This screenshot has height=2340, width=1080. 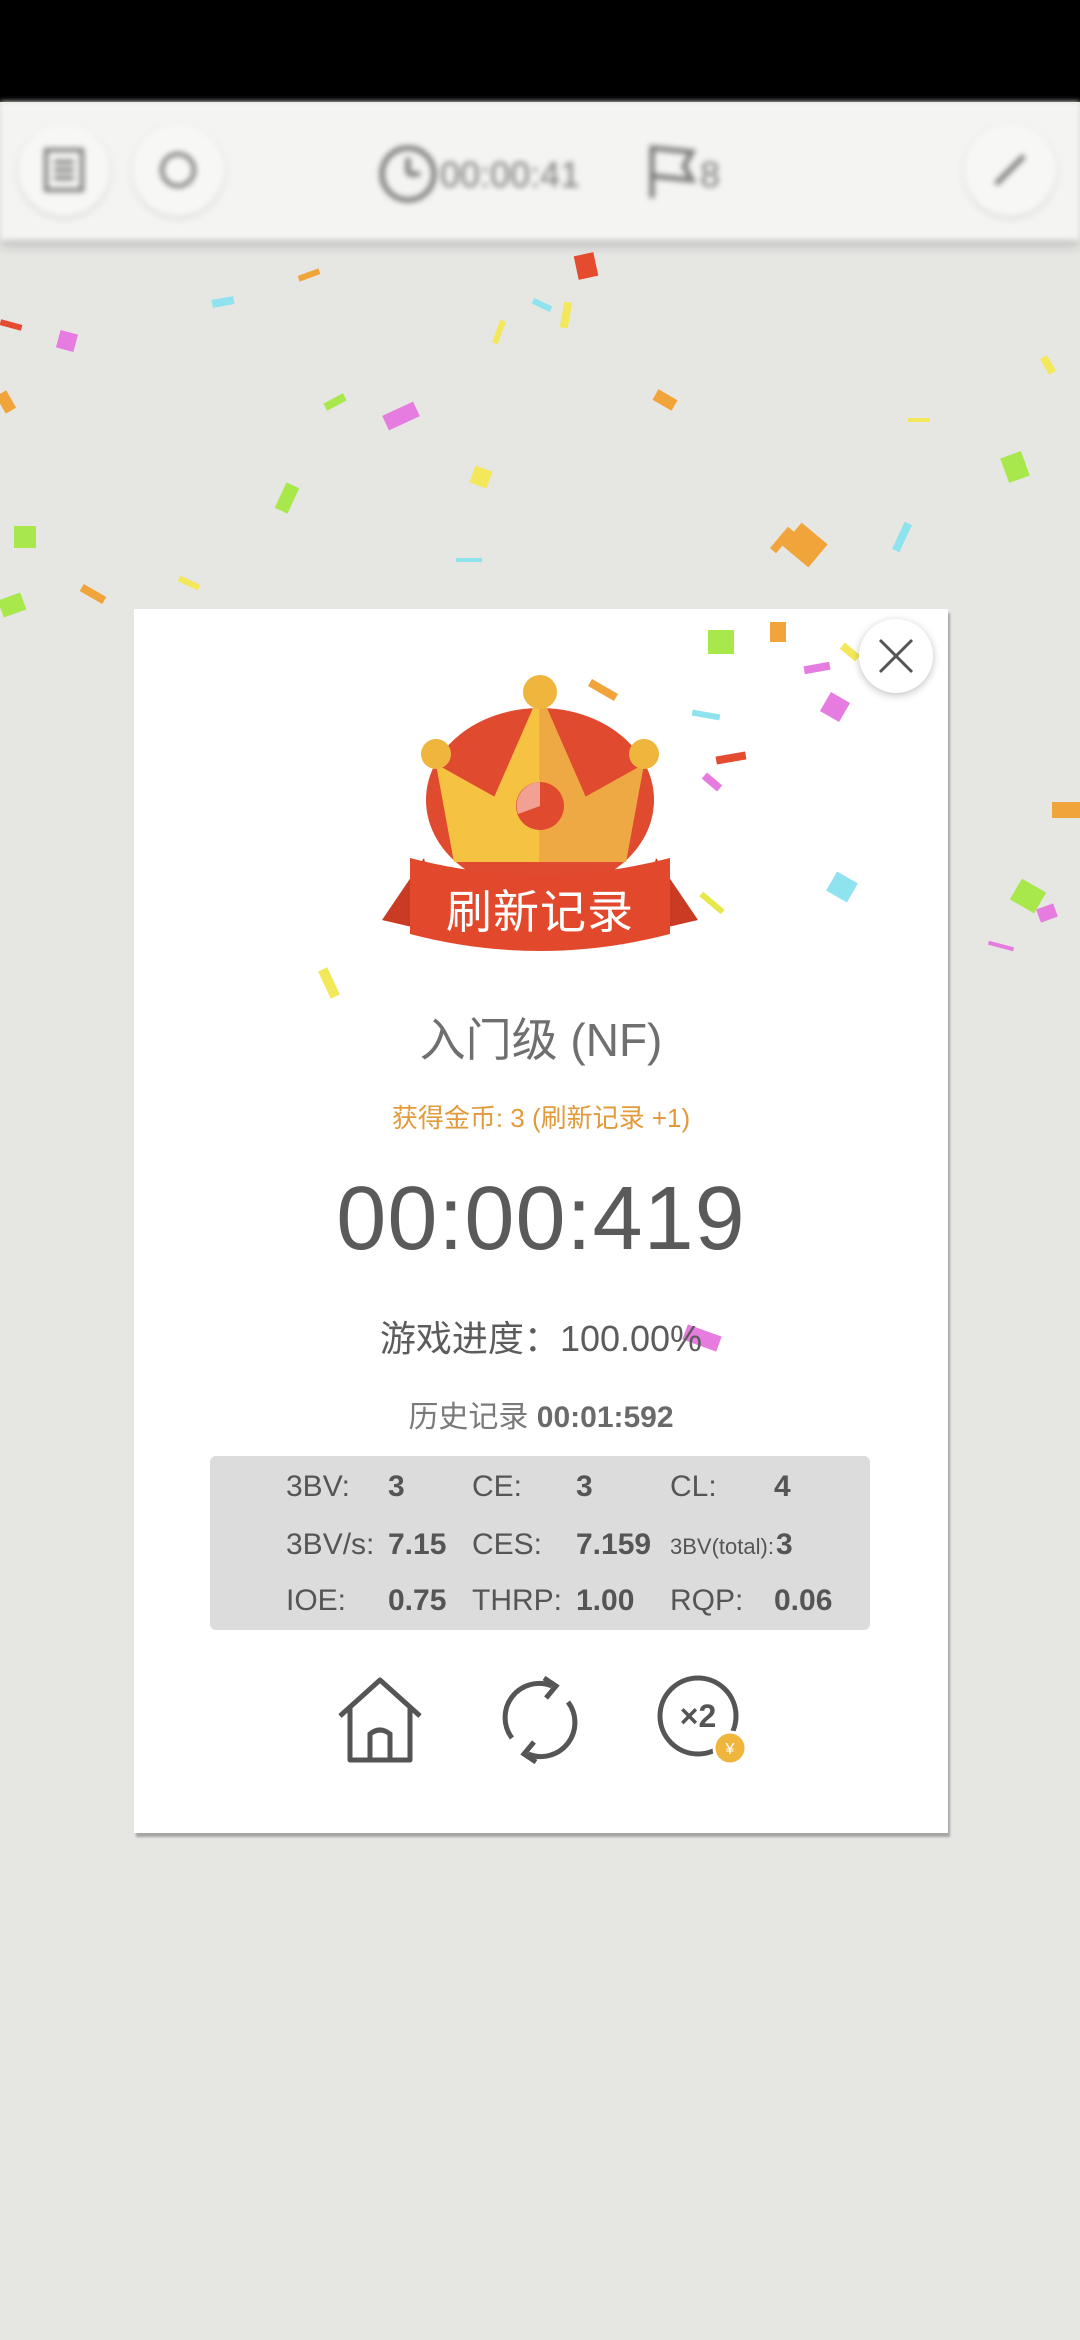 I want to click on stat-label: 3BV/s:, so click(x=330, y=1544).